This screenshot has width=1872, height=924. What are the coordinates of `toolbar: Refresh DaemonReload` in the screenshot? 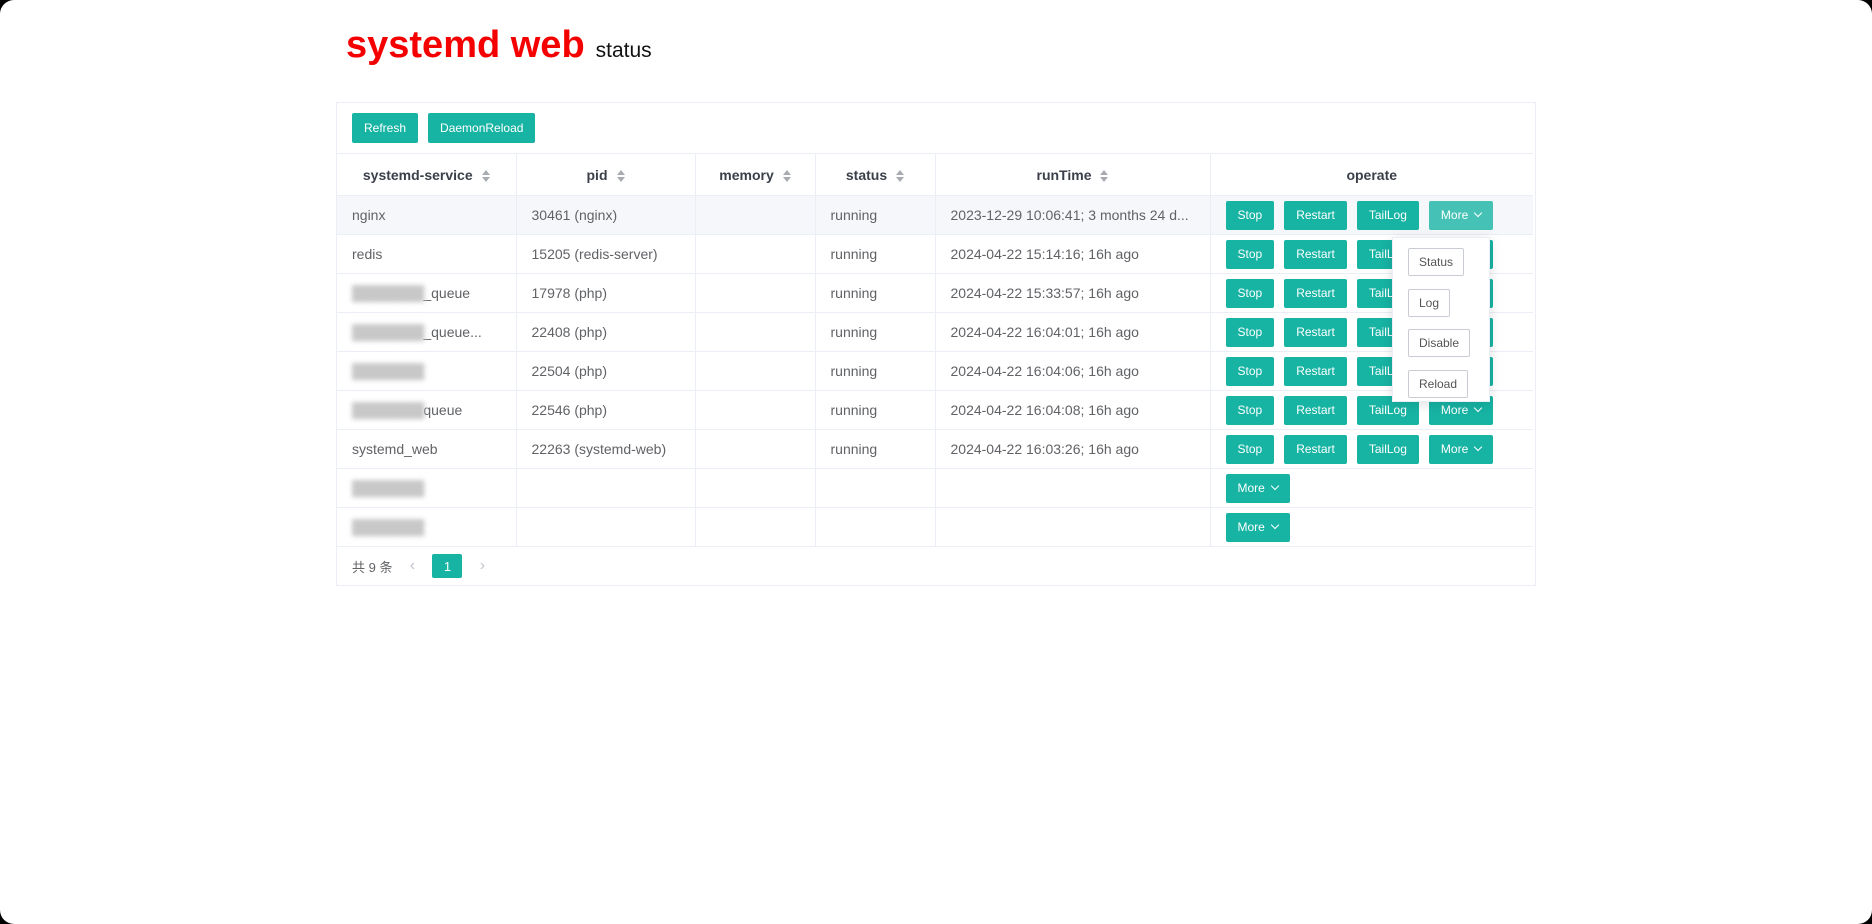 It's located at (444, 128).